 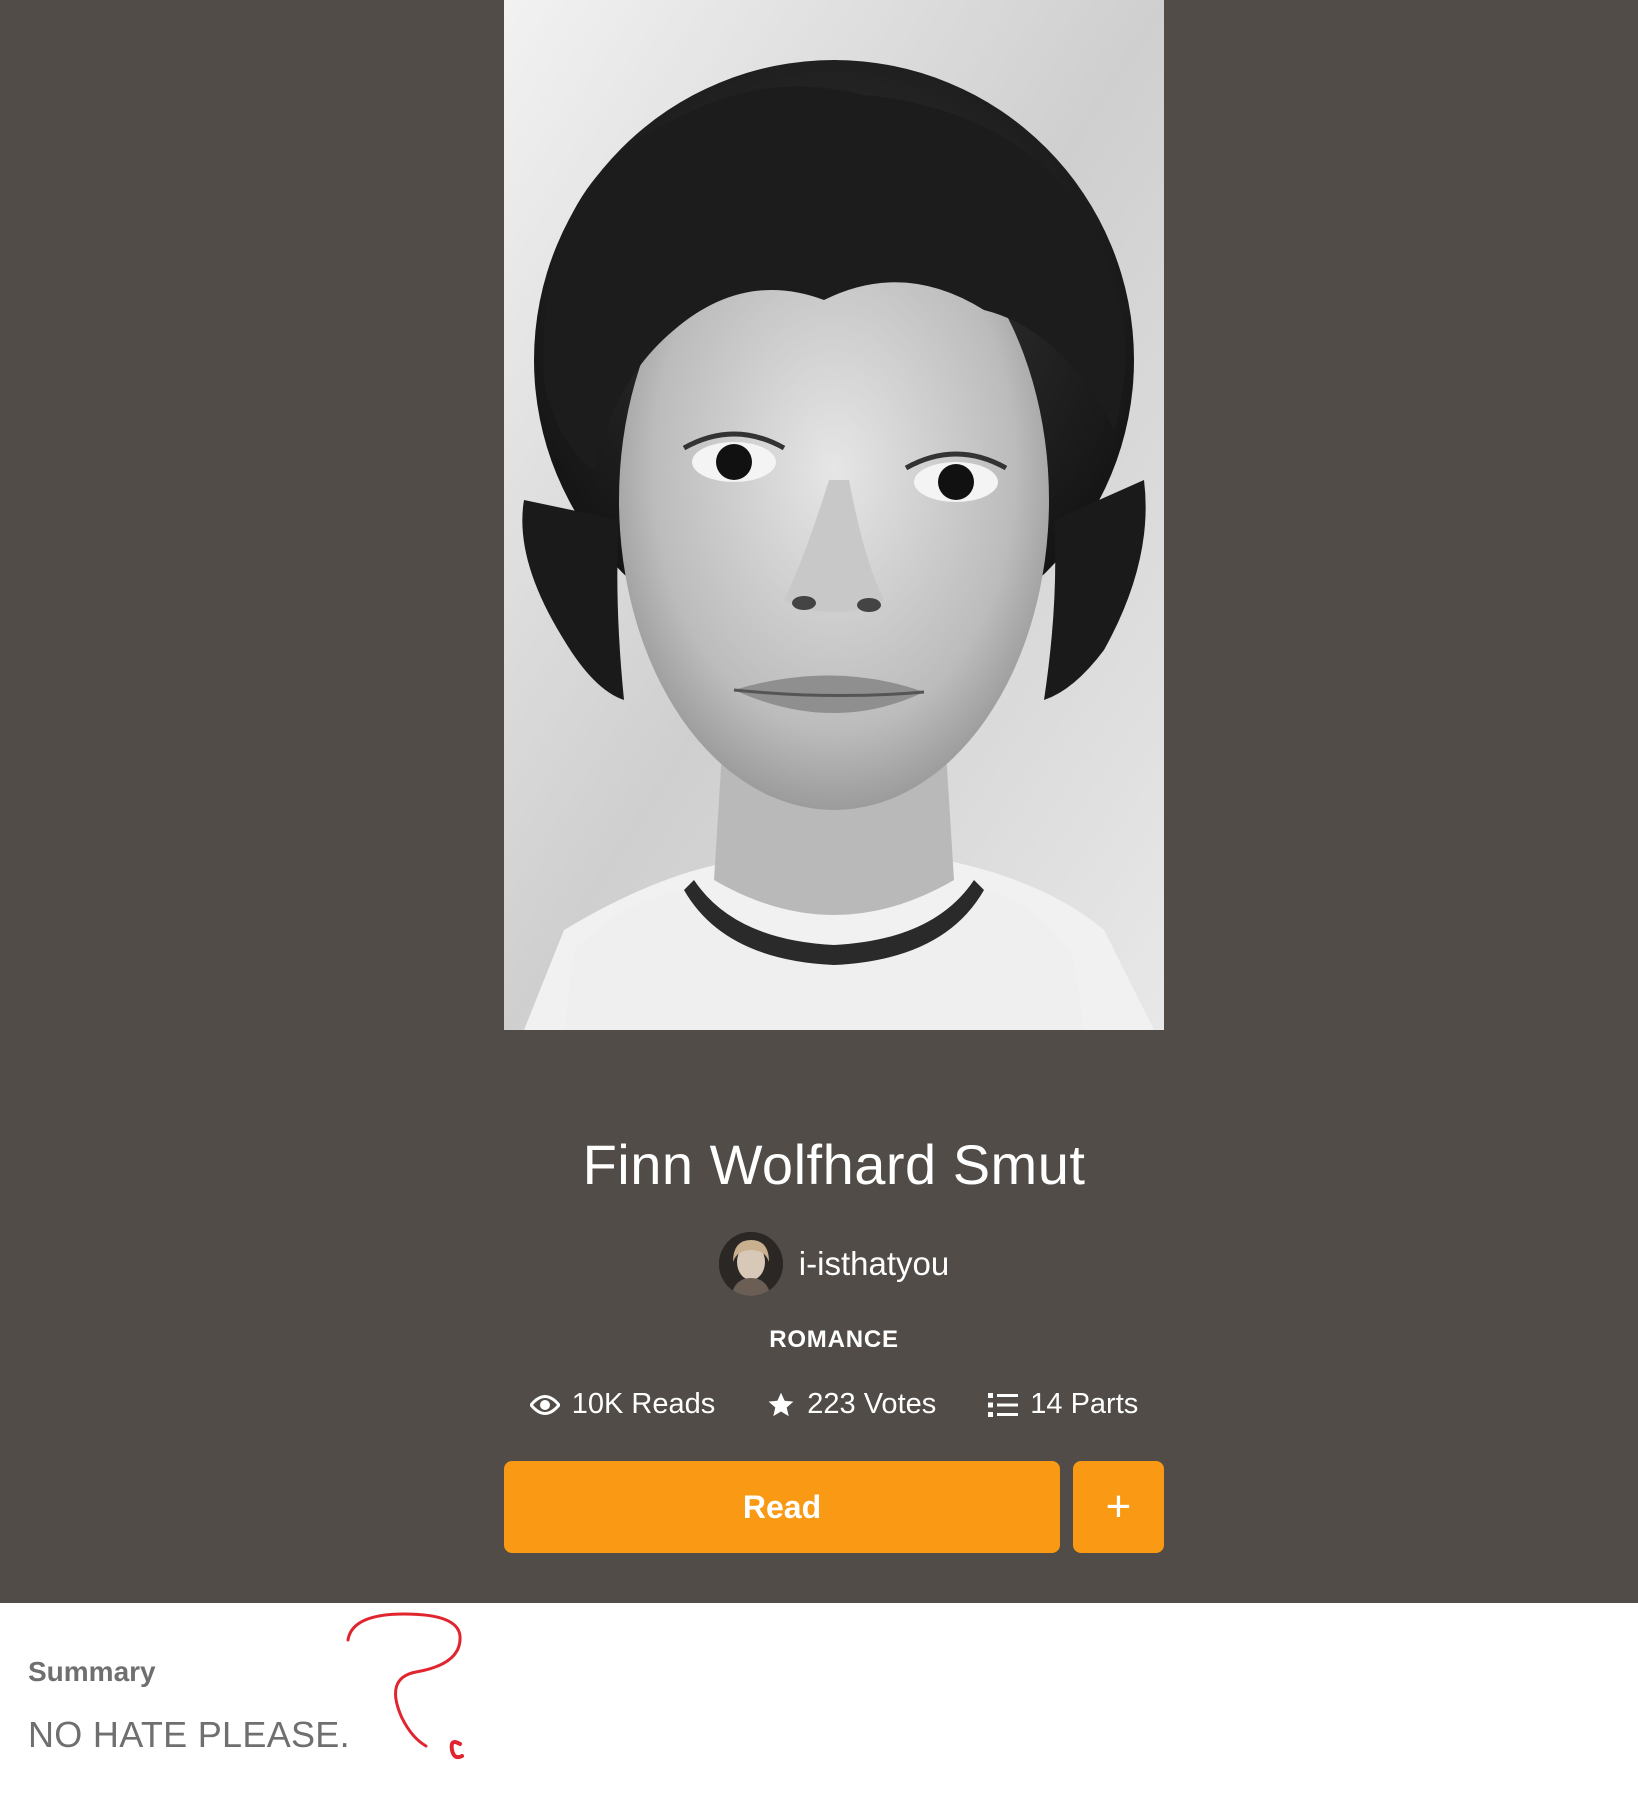 I want to click on author-link: i-isthatyou, so click(x=819, y=1264).